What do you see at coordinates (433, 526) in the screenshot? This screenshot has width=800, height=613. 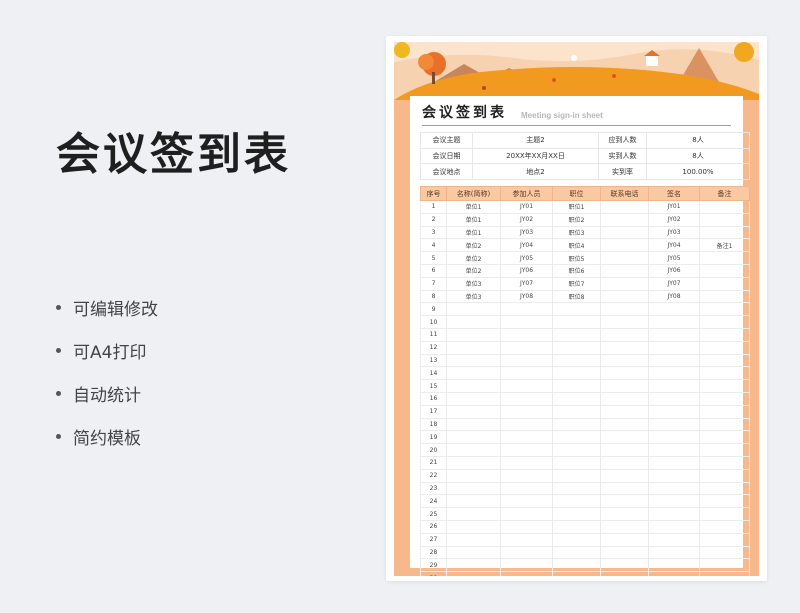 I see `table-cell: 26` at bounding box center [433, 526].